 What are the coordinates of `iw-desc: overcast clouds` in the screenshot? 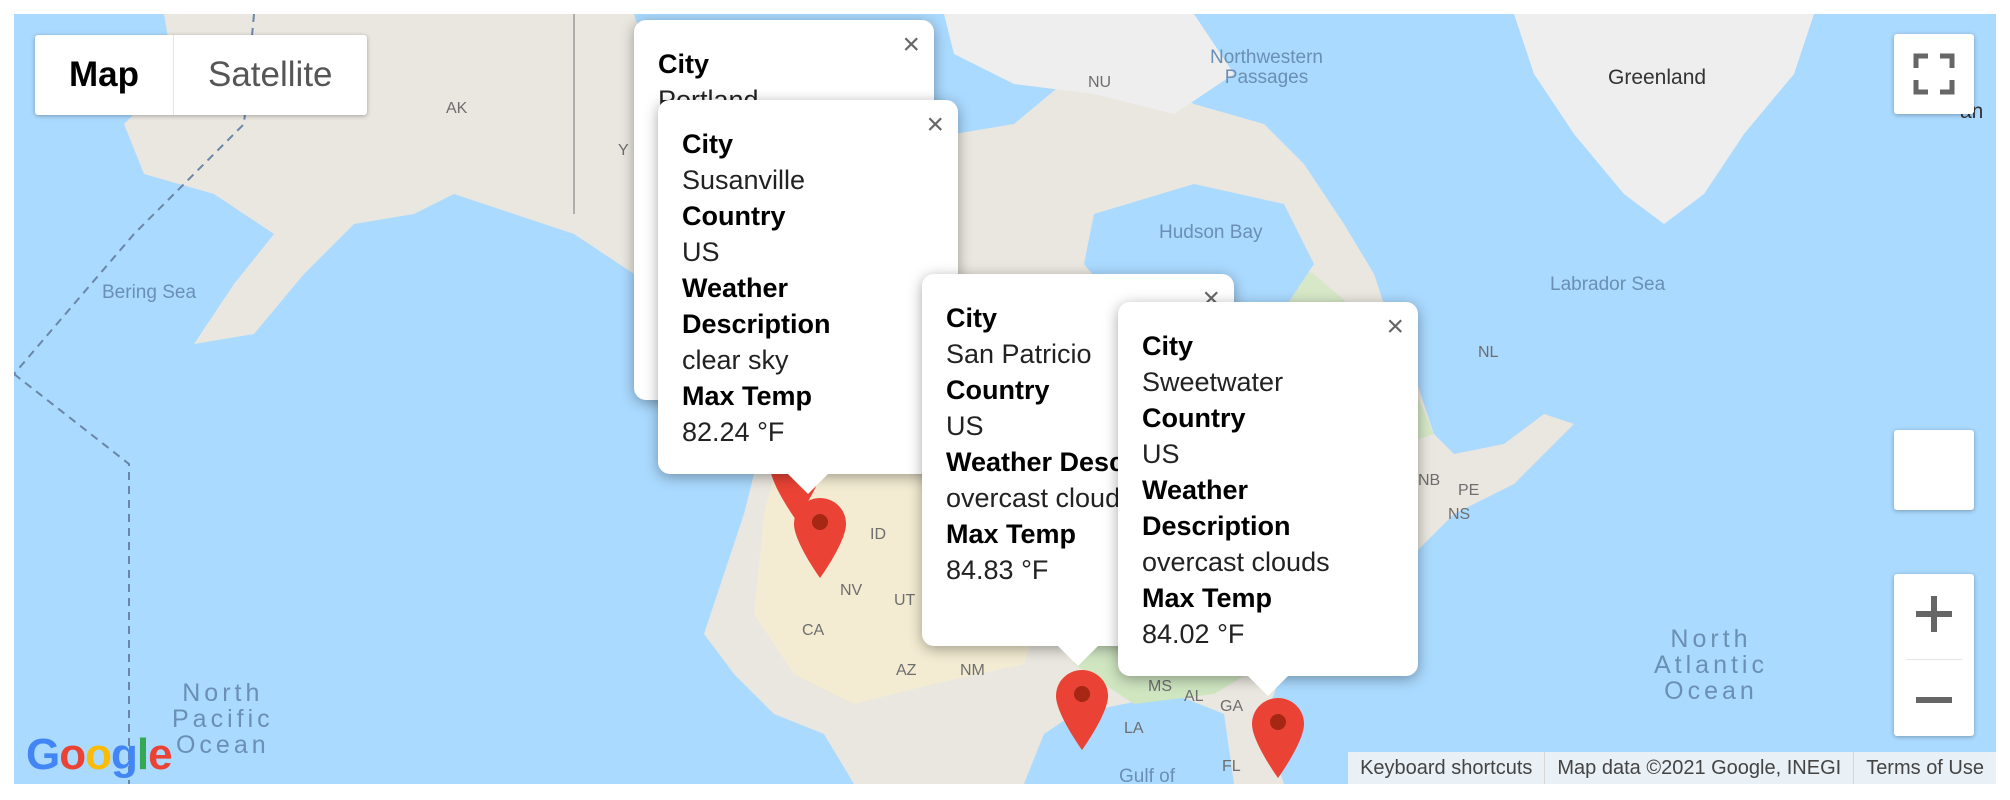 It's located at (1236, 562).